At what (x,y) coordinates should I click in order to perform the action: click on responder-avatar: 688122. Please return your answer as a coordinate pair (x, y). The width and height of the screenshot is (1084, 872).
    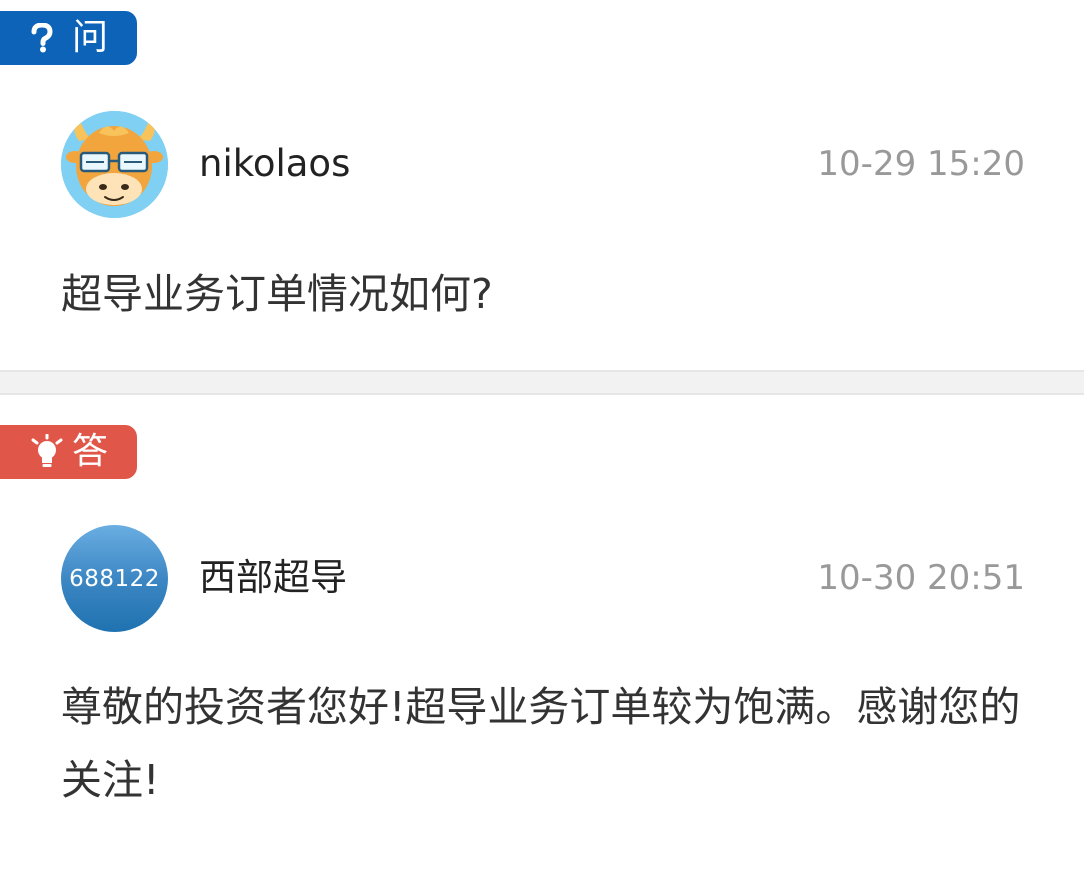
    Looking at the image, I should click on (114, 578).